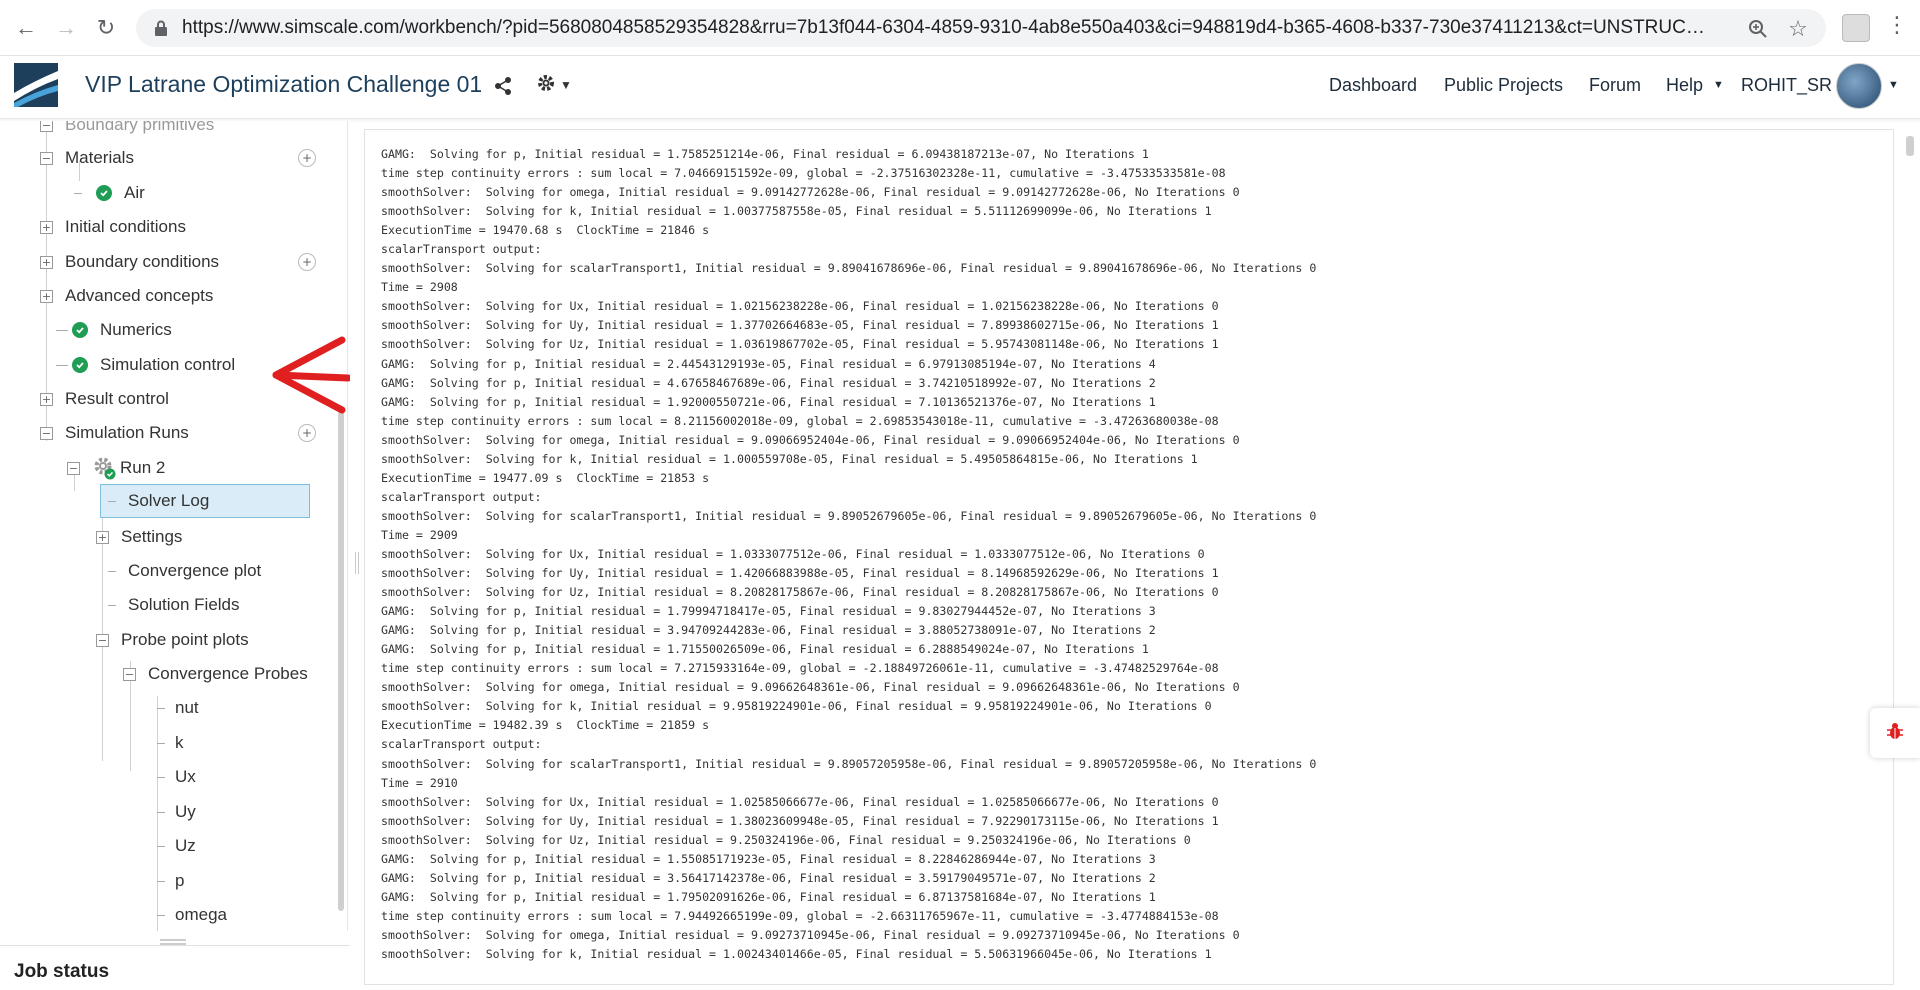  What do you see at coordinates (116, 468) in the screenshot?
I see `tree-item-run-2: − Run 2` at bounding box center [116, 468].